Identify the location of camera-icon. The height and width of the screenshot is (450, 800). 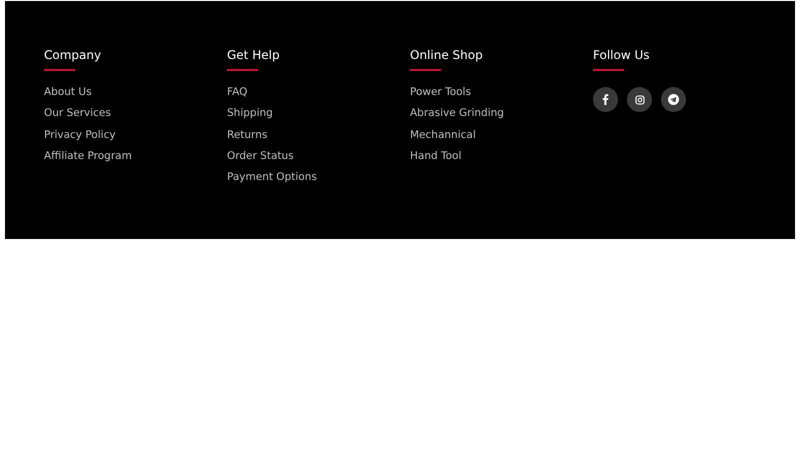
(639, 99).